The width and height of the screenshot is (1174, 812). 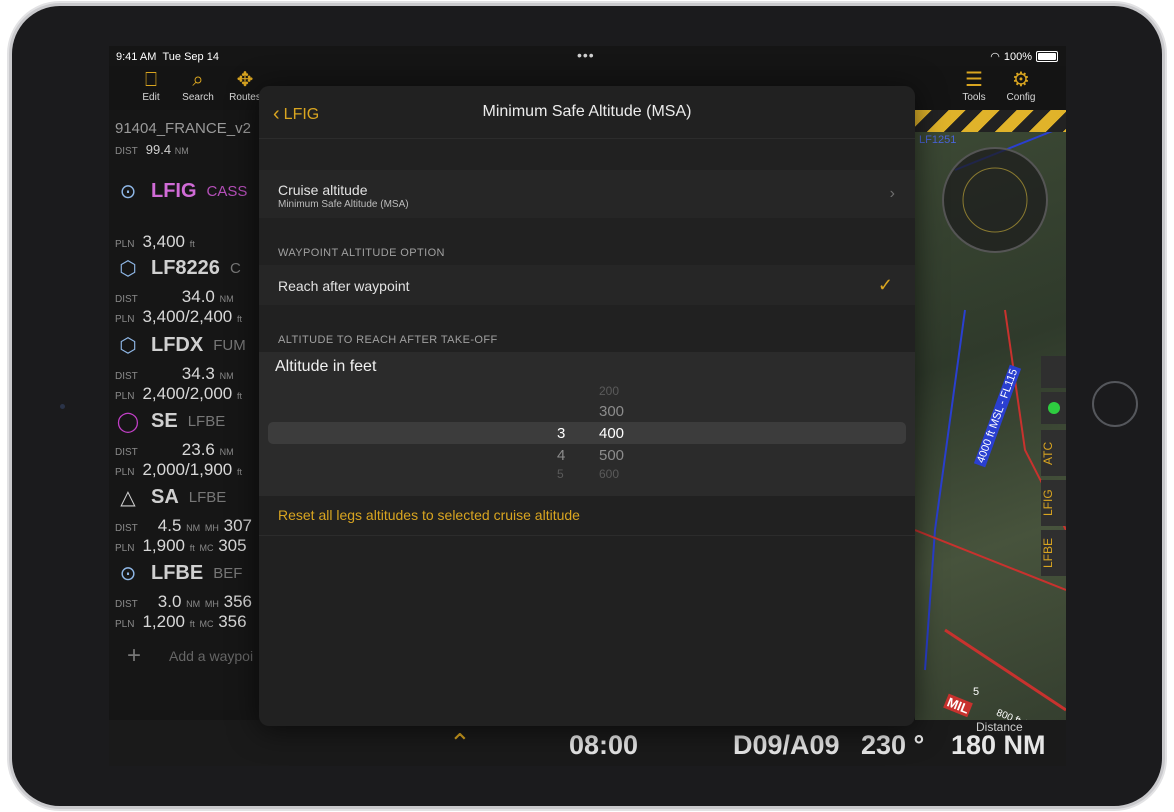 What do you see at coordinates (1017, 56) in the screenshot?
I see `battery-percent: 100%` at bounding box center [1017, 56].